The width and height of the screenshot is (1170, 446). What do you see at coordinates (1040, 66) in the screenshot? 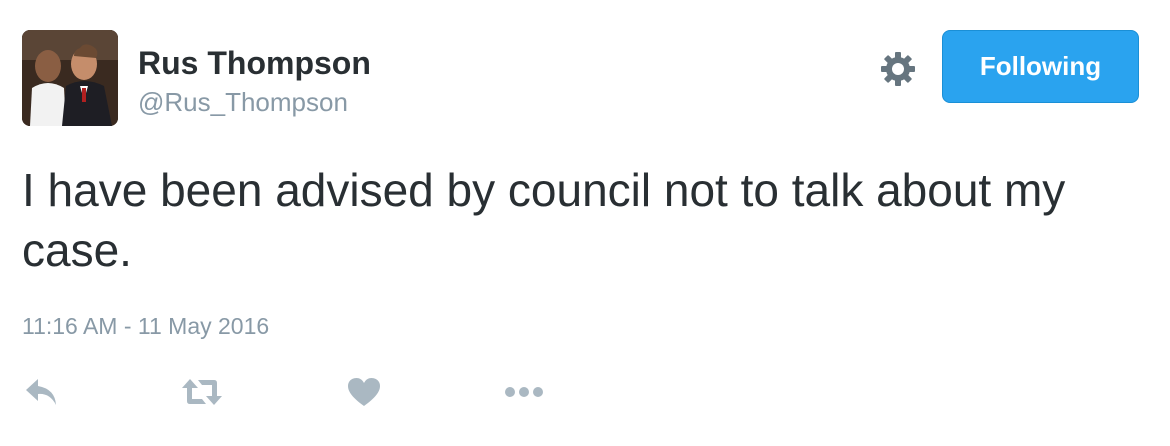
I see `following-button: Following` at bounding box center [1040, 66].